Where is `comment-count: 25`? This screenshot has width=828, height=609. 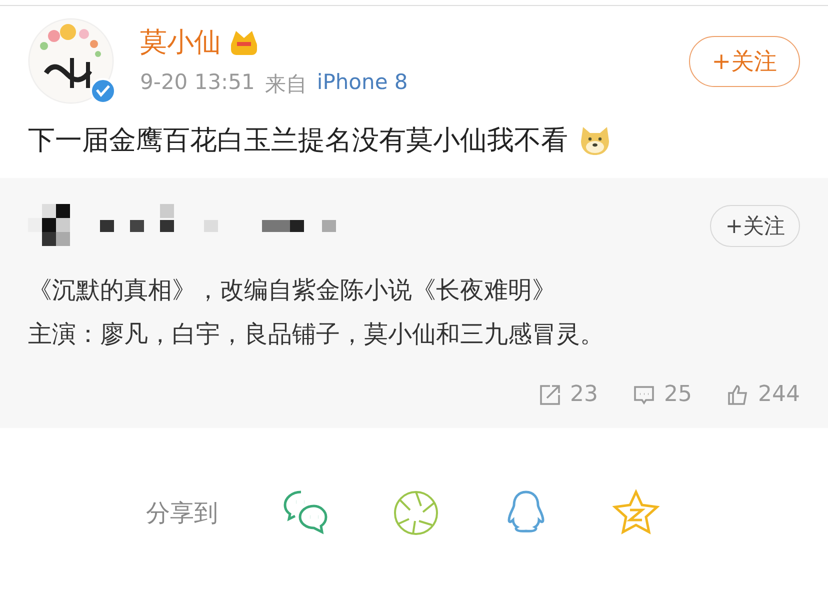 comment-count: 25 is located at coordinates (678, 394).